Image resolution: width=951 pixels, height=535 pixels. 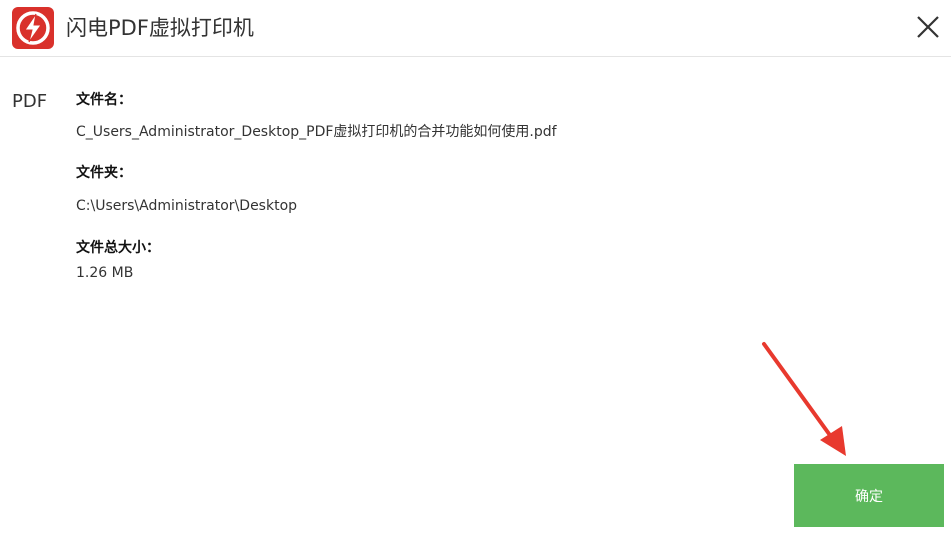 I want to click on file-type-label: PDF, so click(x=30, y=101).